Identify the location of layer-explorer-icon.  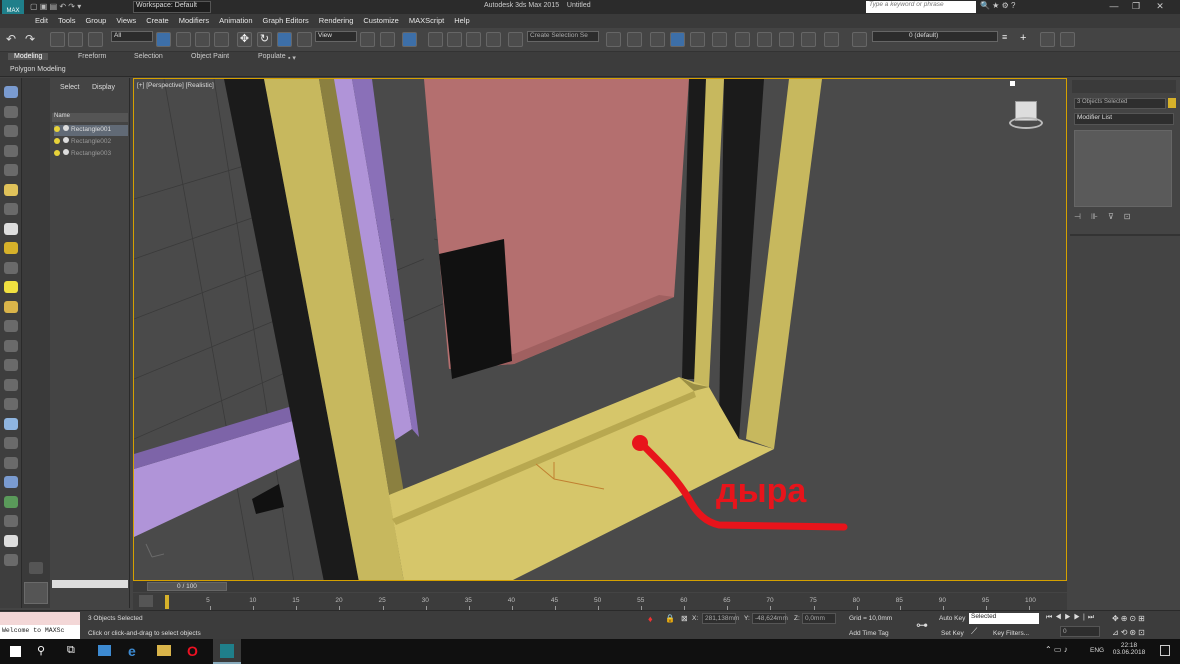
(657, 39).